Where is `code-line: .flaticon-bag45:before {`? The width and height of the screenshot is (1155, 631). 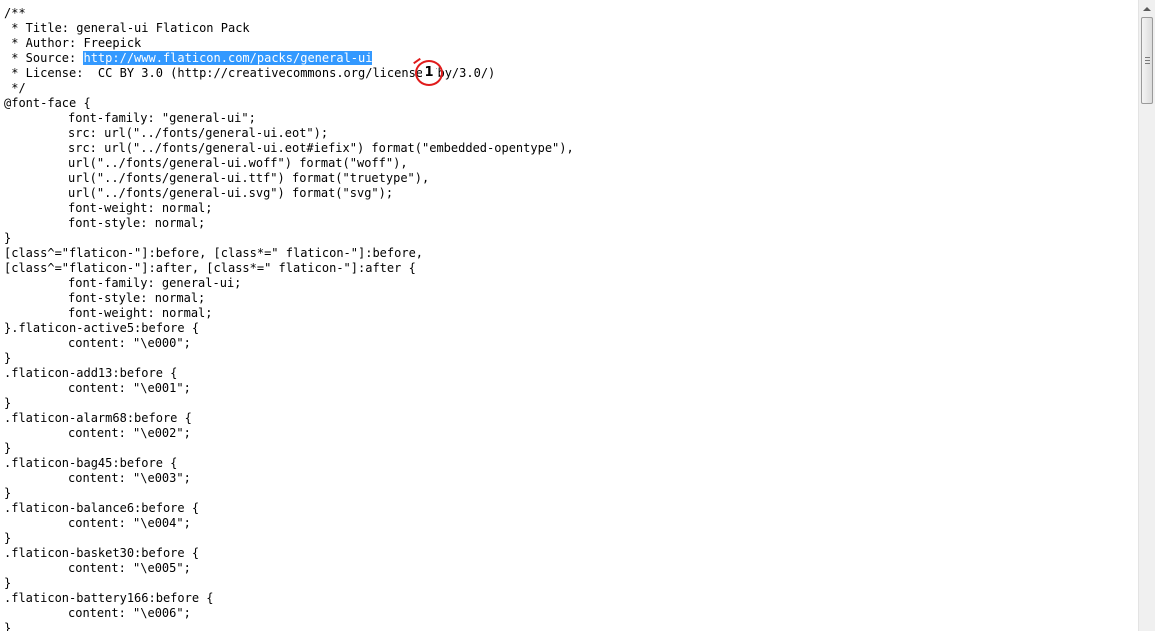
code-line: .flaticon-bag45:before { is located at coordinates (565, 463).